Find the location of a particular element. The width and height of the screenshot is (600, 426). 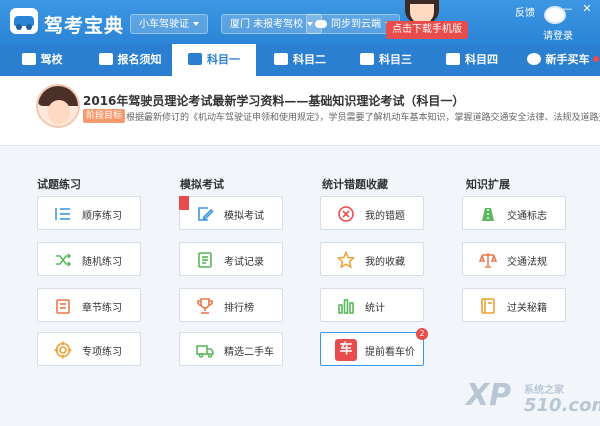

license-type-dropdown: 小车驾驶证 is located at coordinates (169, 24).